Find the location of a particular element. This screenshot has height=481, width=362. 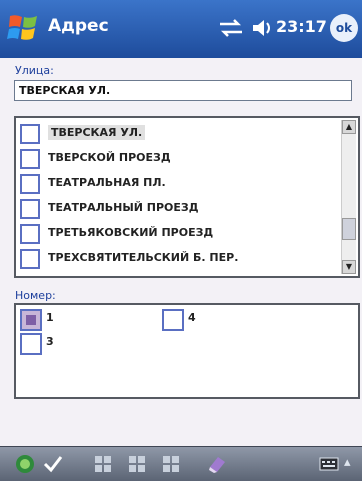

check-icon is located at coordinates (53, 464).